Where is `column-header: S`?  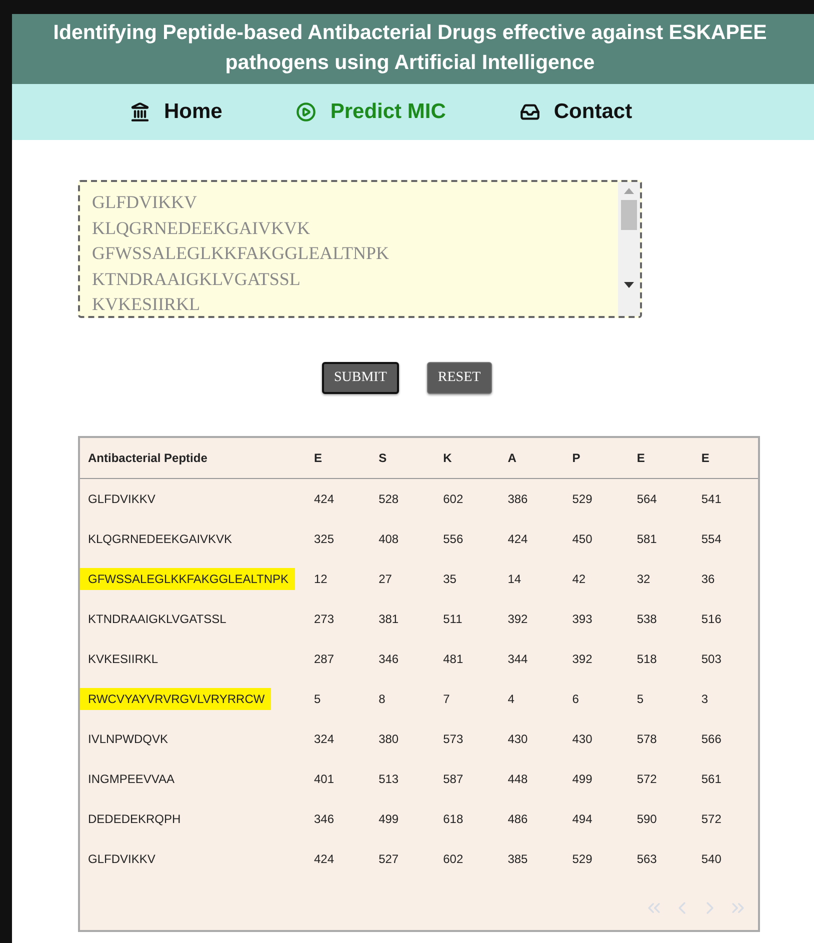
column-header: S is located at coordinates (403, 458).